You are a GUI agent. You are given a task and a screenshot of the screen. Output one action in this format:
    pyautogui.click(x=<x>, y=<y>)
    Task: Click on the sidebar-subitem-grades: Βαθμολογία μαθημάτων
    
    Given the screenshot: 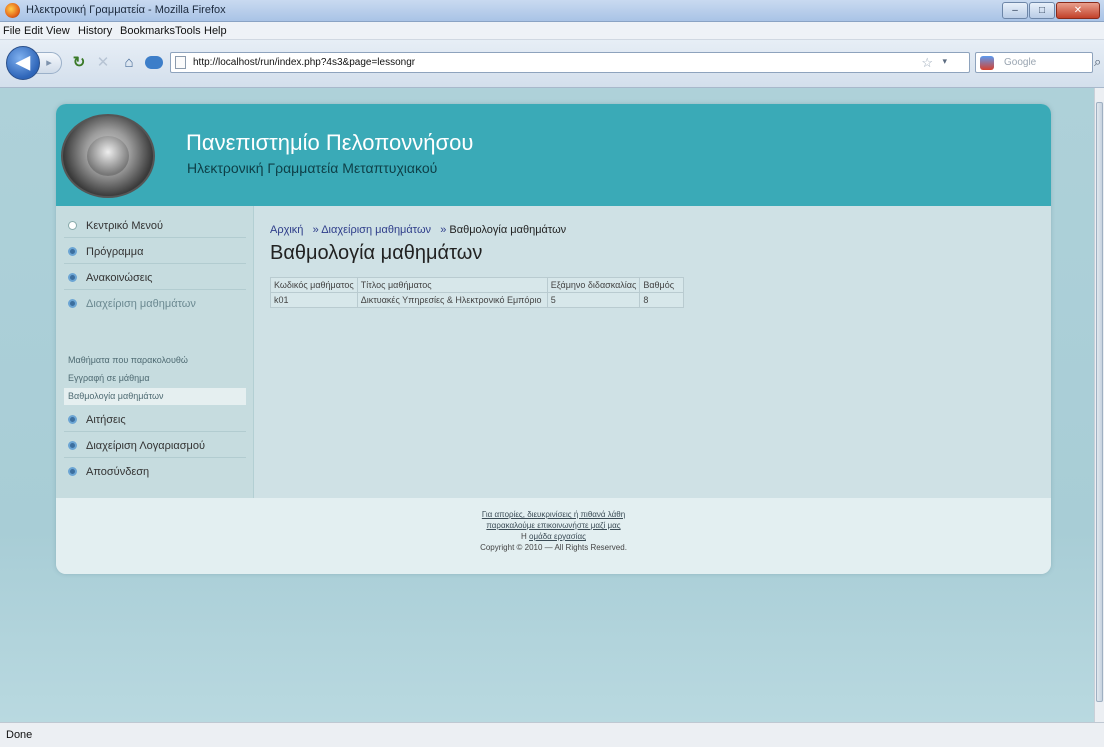 What is the action you would take?
    pyautogui.click(x=155, y=396)
    